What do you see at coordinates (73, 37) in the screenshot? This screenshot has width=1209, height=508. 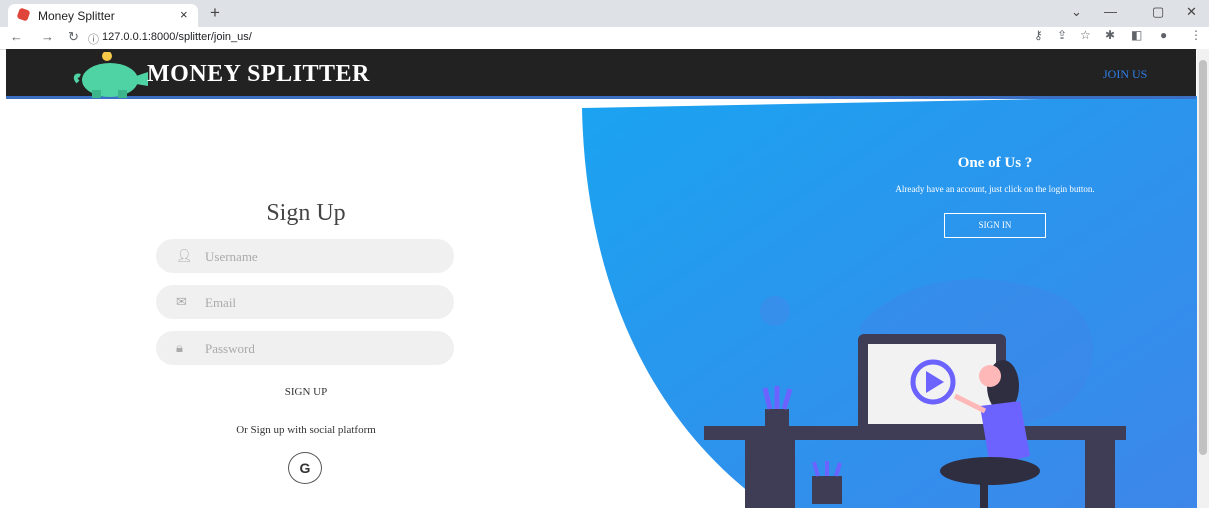 I see `reload-icon: ↻` at bounding box center [73, 37].